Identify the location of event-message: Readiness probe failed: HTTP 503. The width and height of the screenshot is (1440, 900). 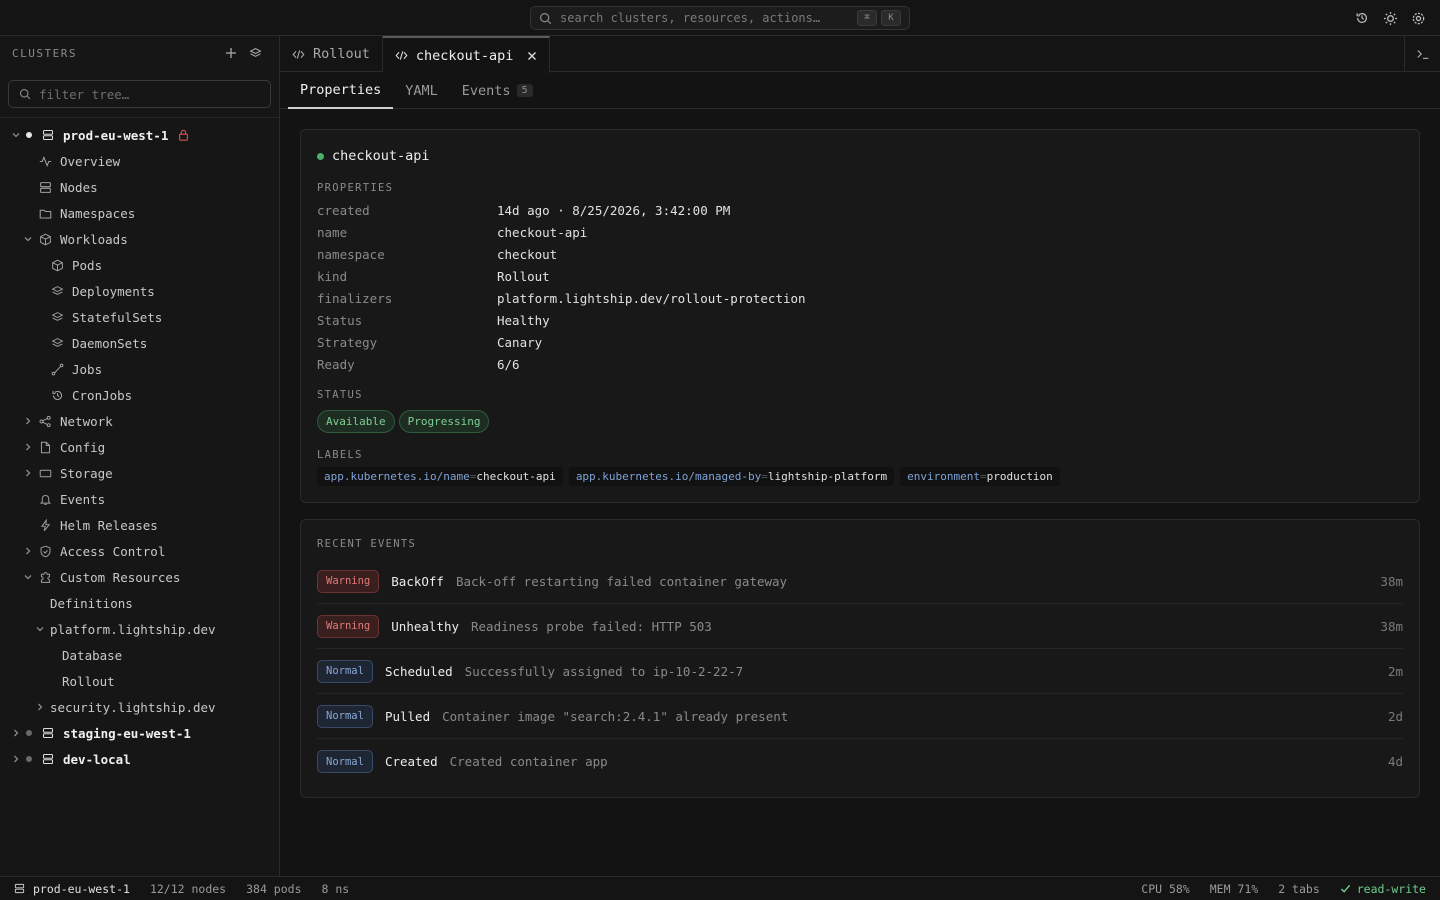
(591, 626).